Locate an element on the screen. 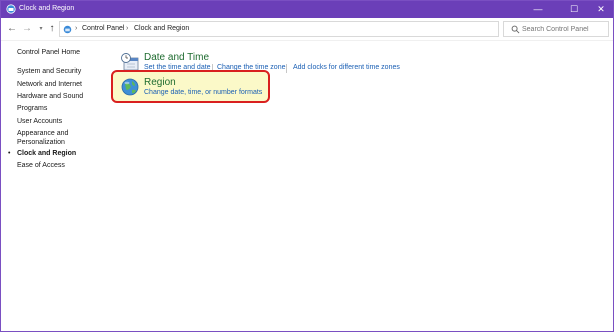  sidebar-item-control-panel-home: Control Panel Home is located at coordinates (48, 52).